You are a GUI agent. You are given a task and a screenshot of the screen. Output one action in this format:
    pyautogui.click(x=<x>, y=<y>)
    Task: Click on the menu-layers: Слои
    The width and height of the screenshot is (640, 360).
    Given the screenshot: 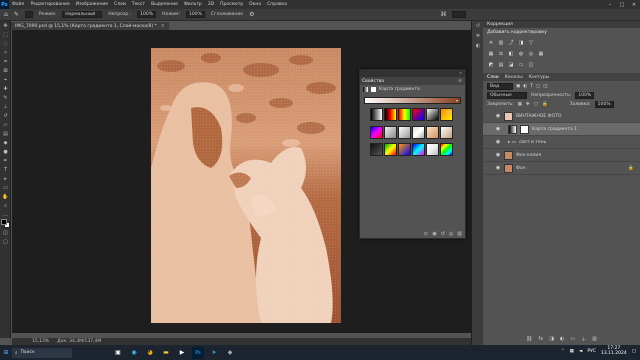 What is the action you would take?
    pyautogui.click(x=120, y=4)
    